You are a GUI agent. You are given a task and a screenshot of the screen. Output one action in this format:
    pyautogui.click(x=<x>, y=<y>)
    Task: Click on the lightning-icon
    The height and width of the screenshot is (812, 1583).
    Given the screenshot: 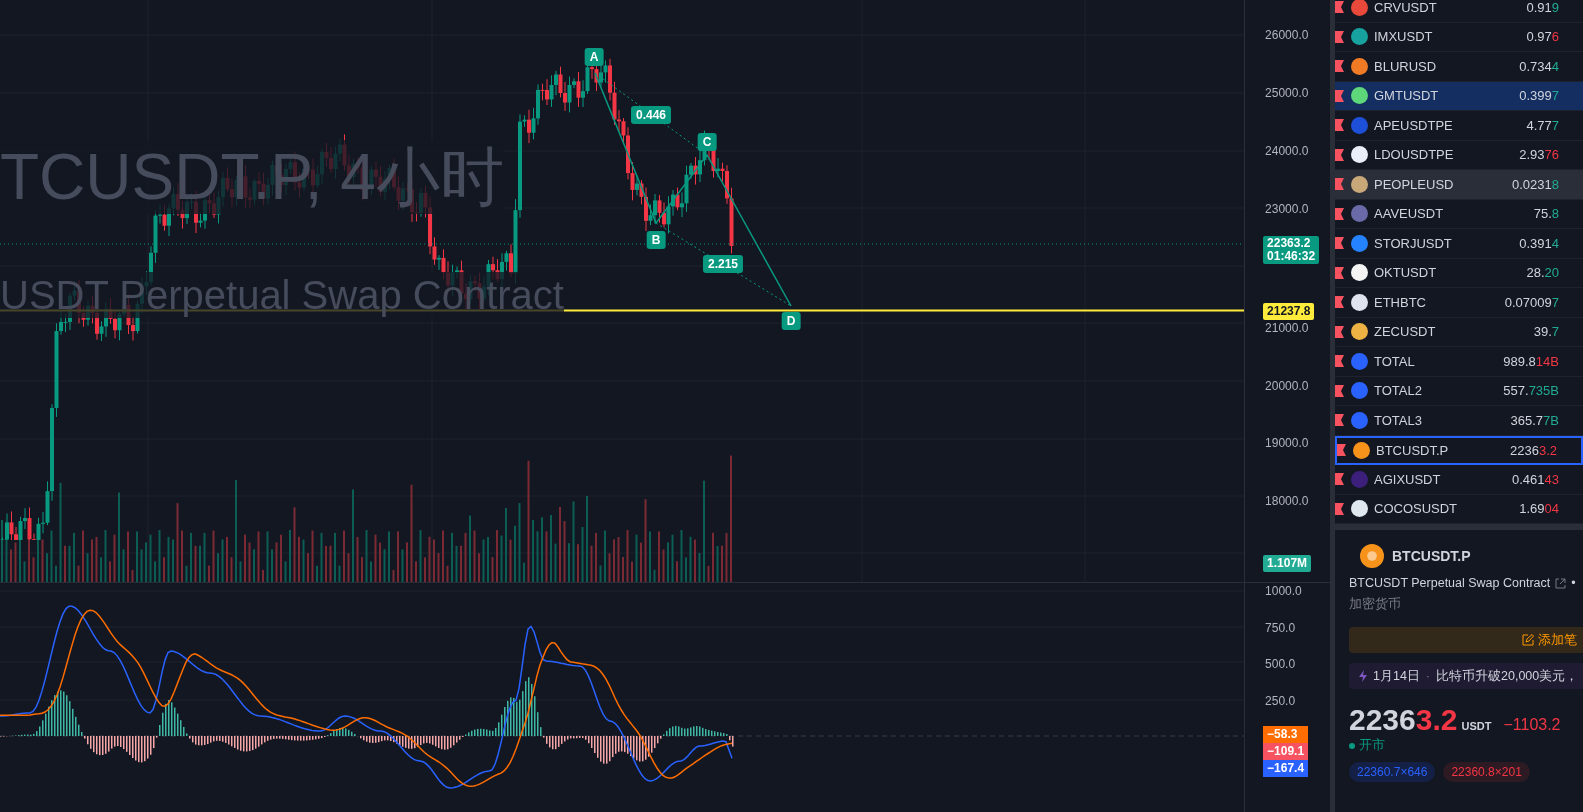 What is the action you would take?
    pyautogui.click(x=1363, y=676)
    